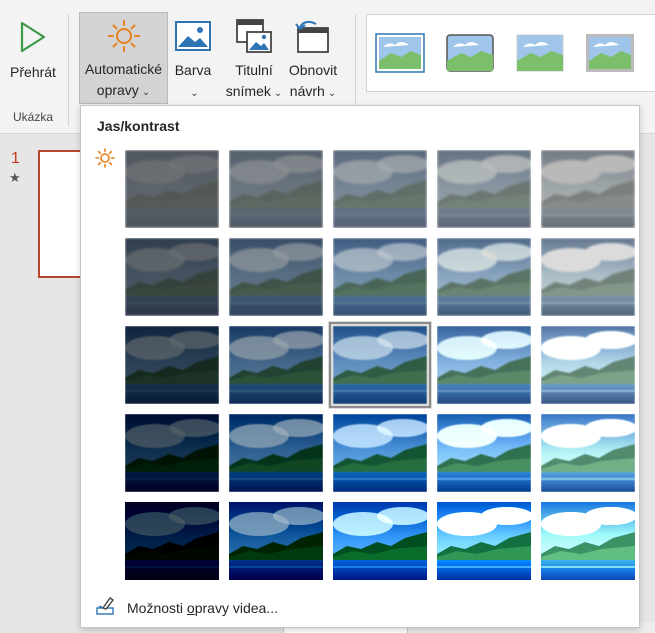  Describe the element at coordinates (123, 69) in the screenshot. I see `auto-corrections-label-1: Automatické` at that location.